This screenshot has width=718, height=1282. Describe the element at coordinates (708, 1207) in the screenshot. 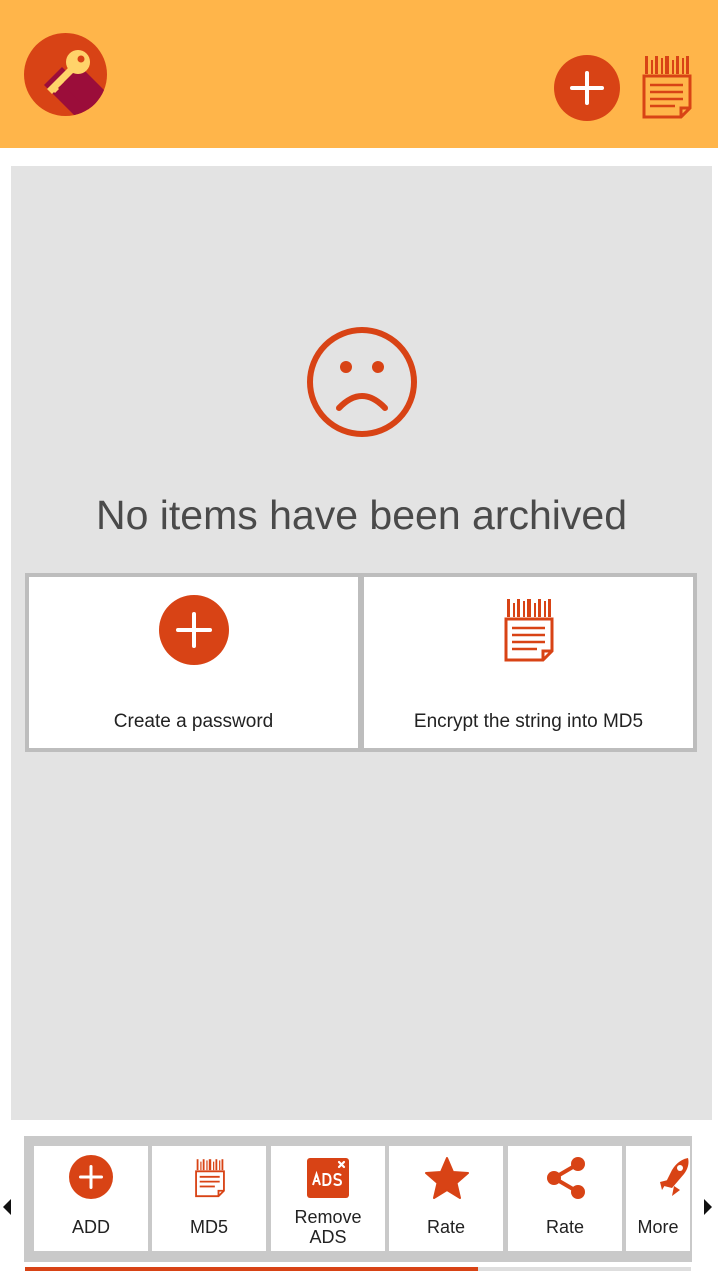

I see `scroll-right-arrow-icon` at that location.